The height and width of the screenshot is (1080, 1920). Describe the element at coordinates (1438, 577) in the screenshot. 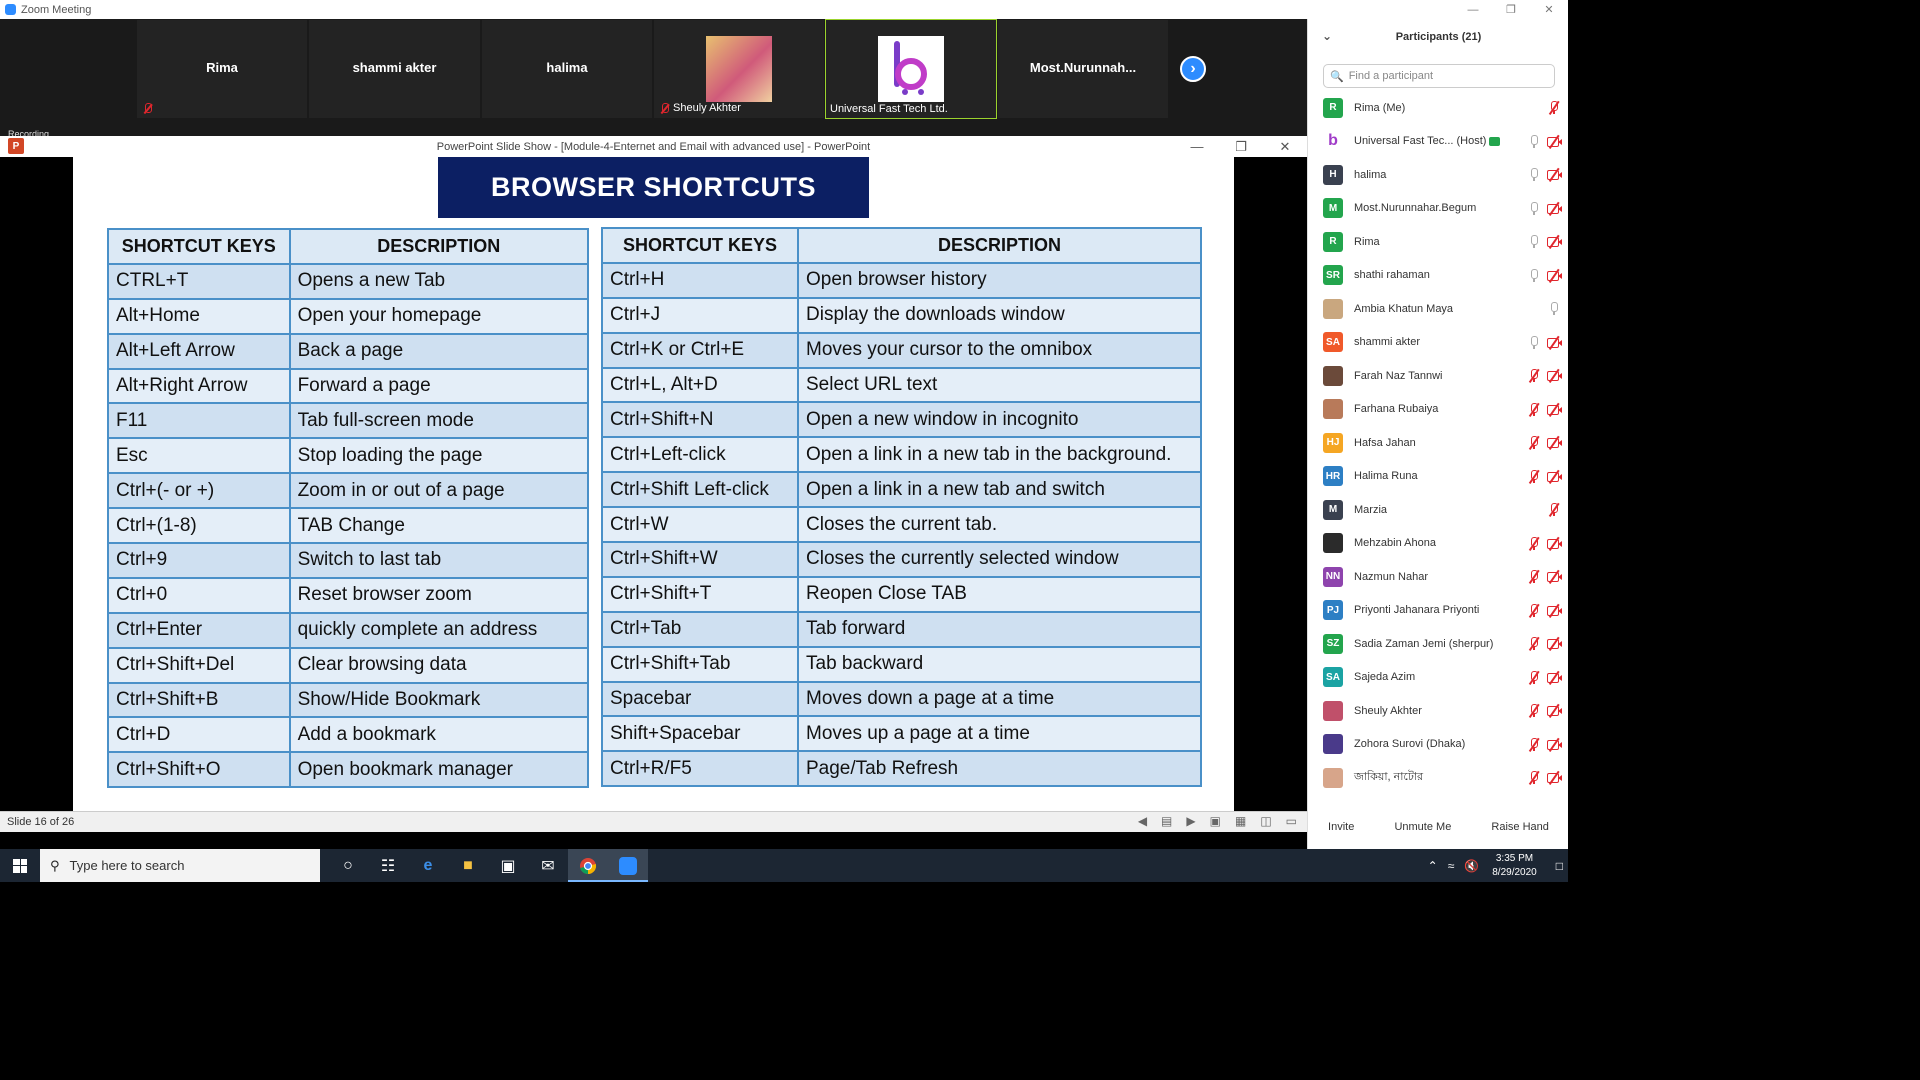

I see `participant-row: NN Nazmun Nahar` at that location.